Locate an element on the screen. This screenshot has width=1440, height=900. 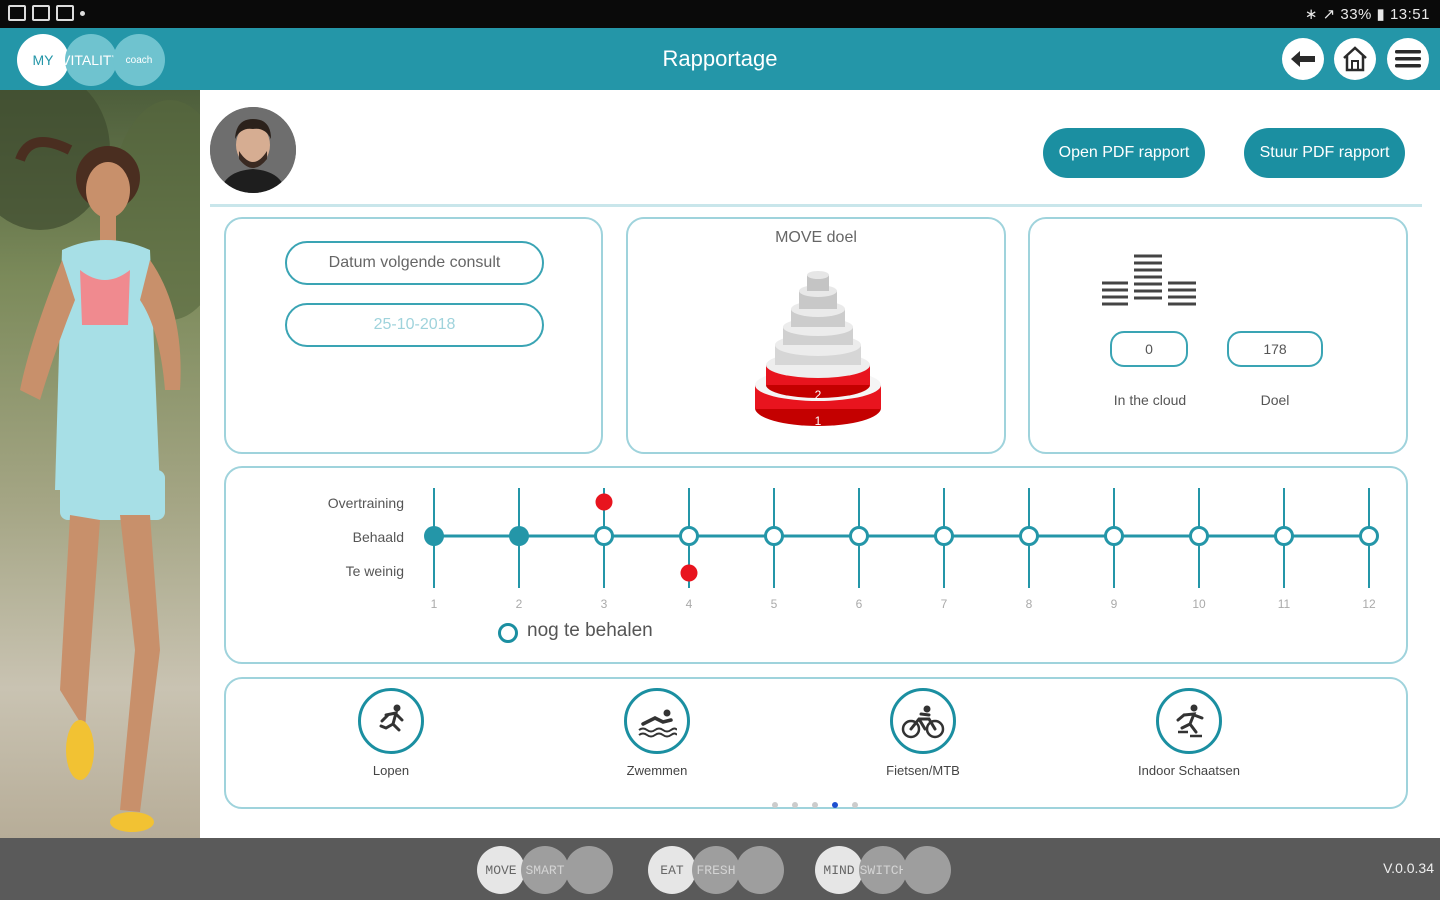
next-consult-label: Datum volgende consult is located at coordinates (414, 263).